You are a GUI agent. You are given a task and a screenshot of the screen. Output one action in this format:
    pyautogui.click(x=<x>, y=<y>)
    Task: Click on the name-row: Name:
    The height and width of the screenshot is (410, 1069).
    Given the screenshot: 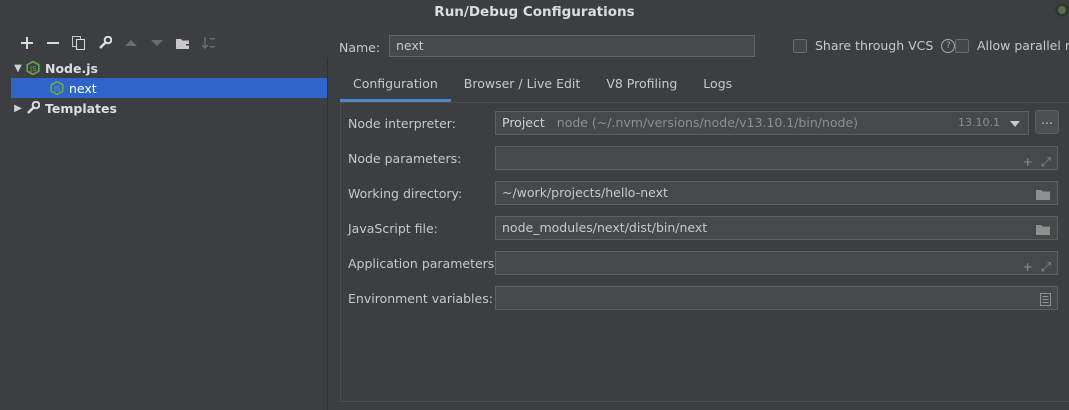 What is the action you would take?
    pyautogui.click(x=359, y=47)
    